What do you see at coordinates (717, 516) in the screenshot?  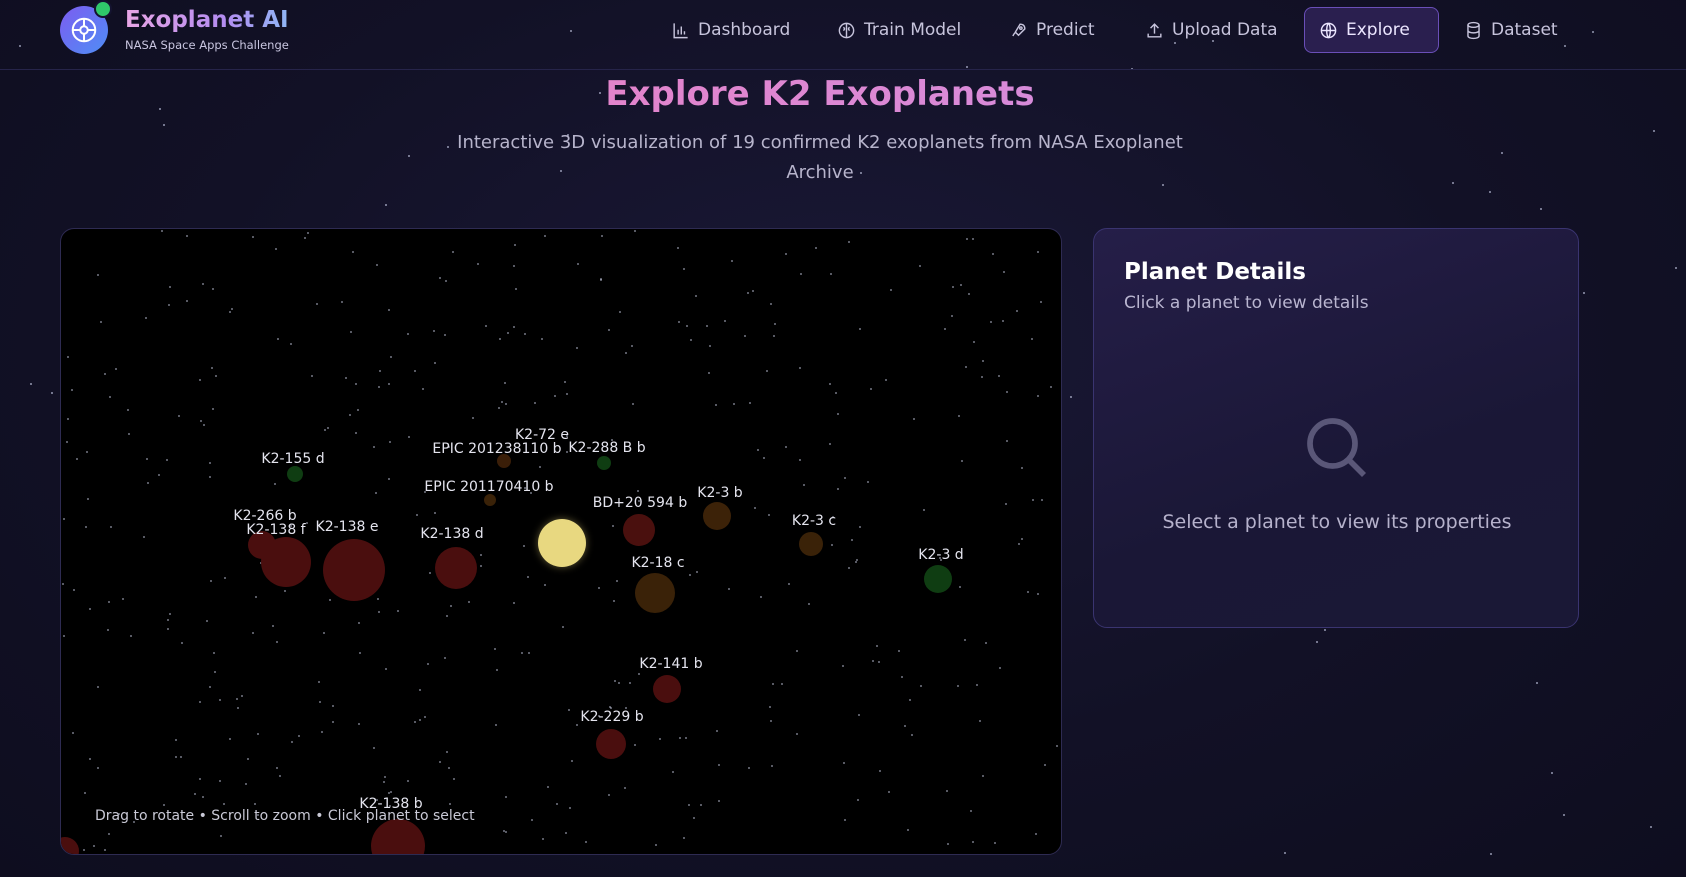 I see `planet-k2-3-b` at bounding box center [717, 516].